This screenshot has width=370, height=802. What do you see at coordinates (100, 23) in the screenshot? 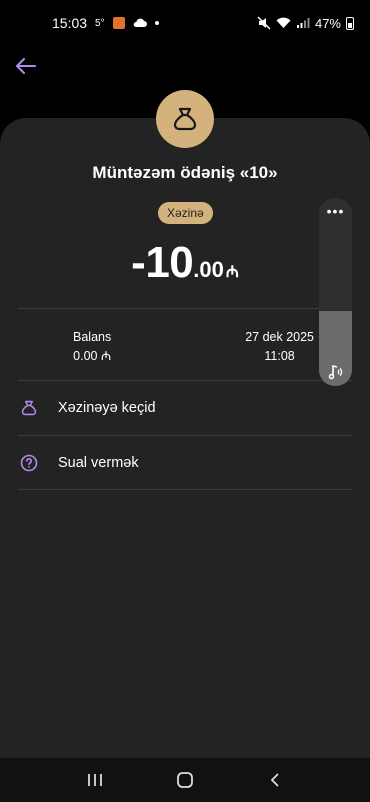
I see `status-temperature: 5°` at bounding box center [100, 23].